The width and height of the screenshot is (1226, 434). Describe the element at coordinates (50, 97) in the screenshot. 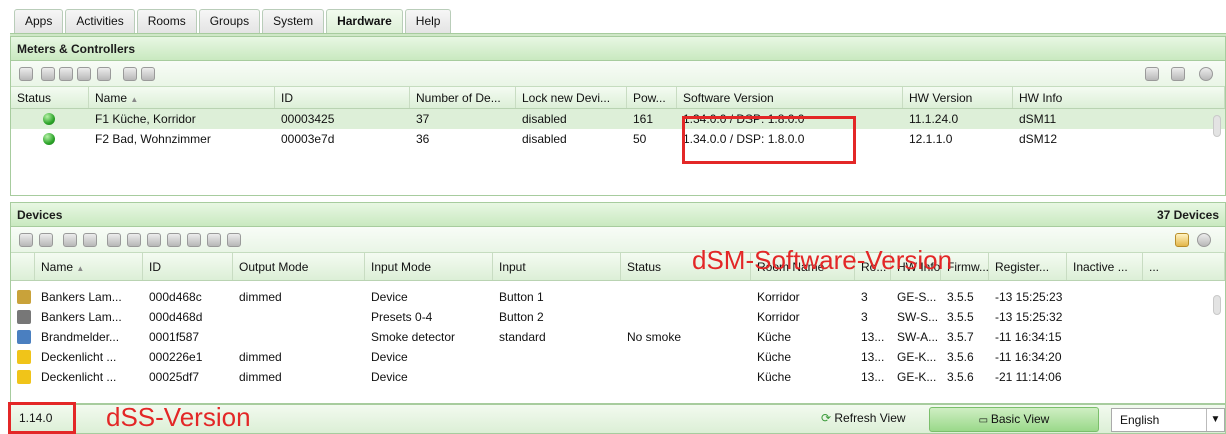

I see `col-status: Status` at that location.